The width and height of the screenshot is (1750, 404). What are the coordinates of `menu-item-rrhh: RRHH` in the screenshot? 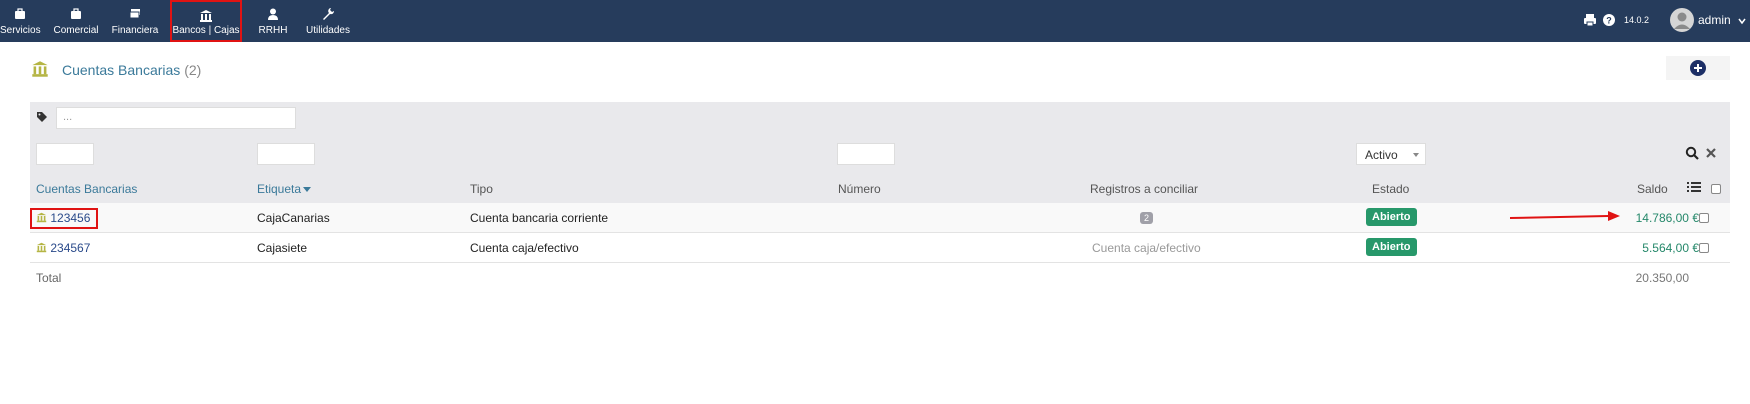 It's located at (273, 21).